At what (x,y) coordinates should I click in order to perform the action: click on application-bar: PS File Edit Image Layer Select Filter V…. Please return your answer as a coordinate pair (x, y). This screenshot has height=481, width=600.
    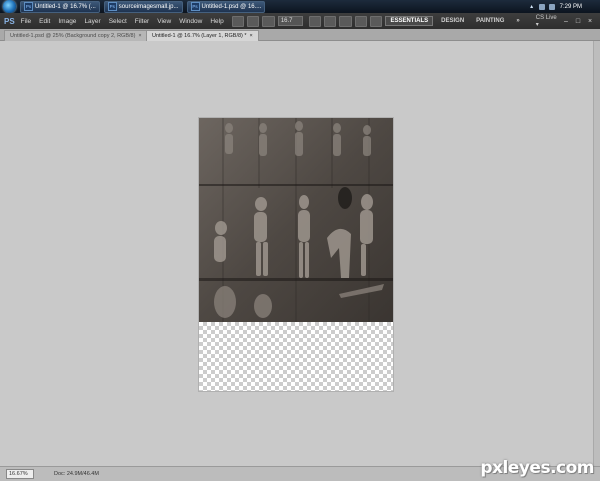
    Looking at the image, I should click on (300, 21).